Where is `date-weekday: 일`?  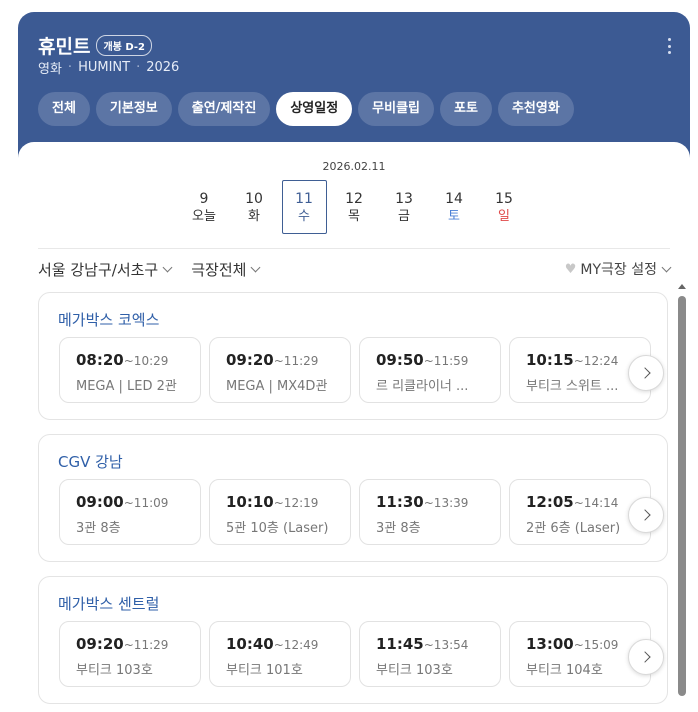
date-weekday: 일 is located at coordinates (504, 216).